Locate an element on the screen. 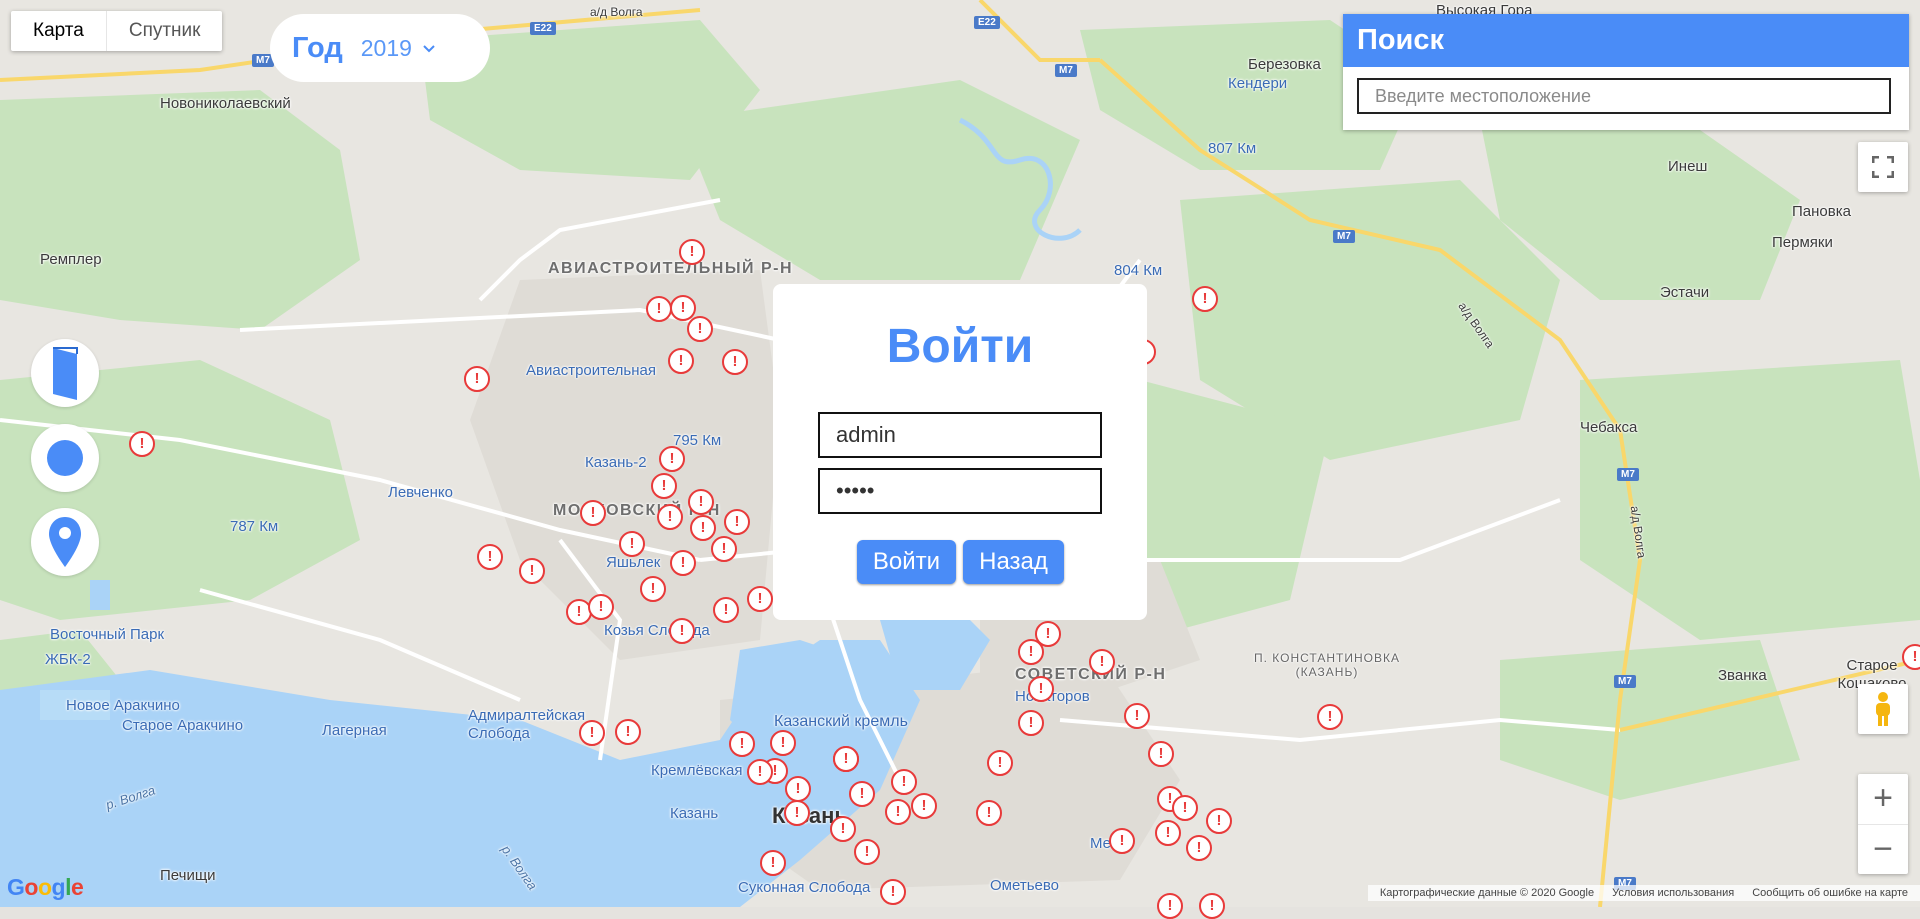 The image size is (1920, 919). year-filter: Год 2019 is located at coordinates (380, 48).